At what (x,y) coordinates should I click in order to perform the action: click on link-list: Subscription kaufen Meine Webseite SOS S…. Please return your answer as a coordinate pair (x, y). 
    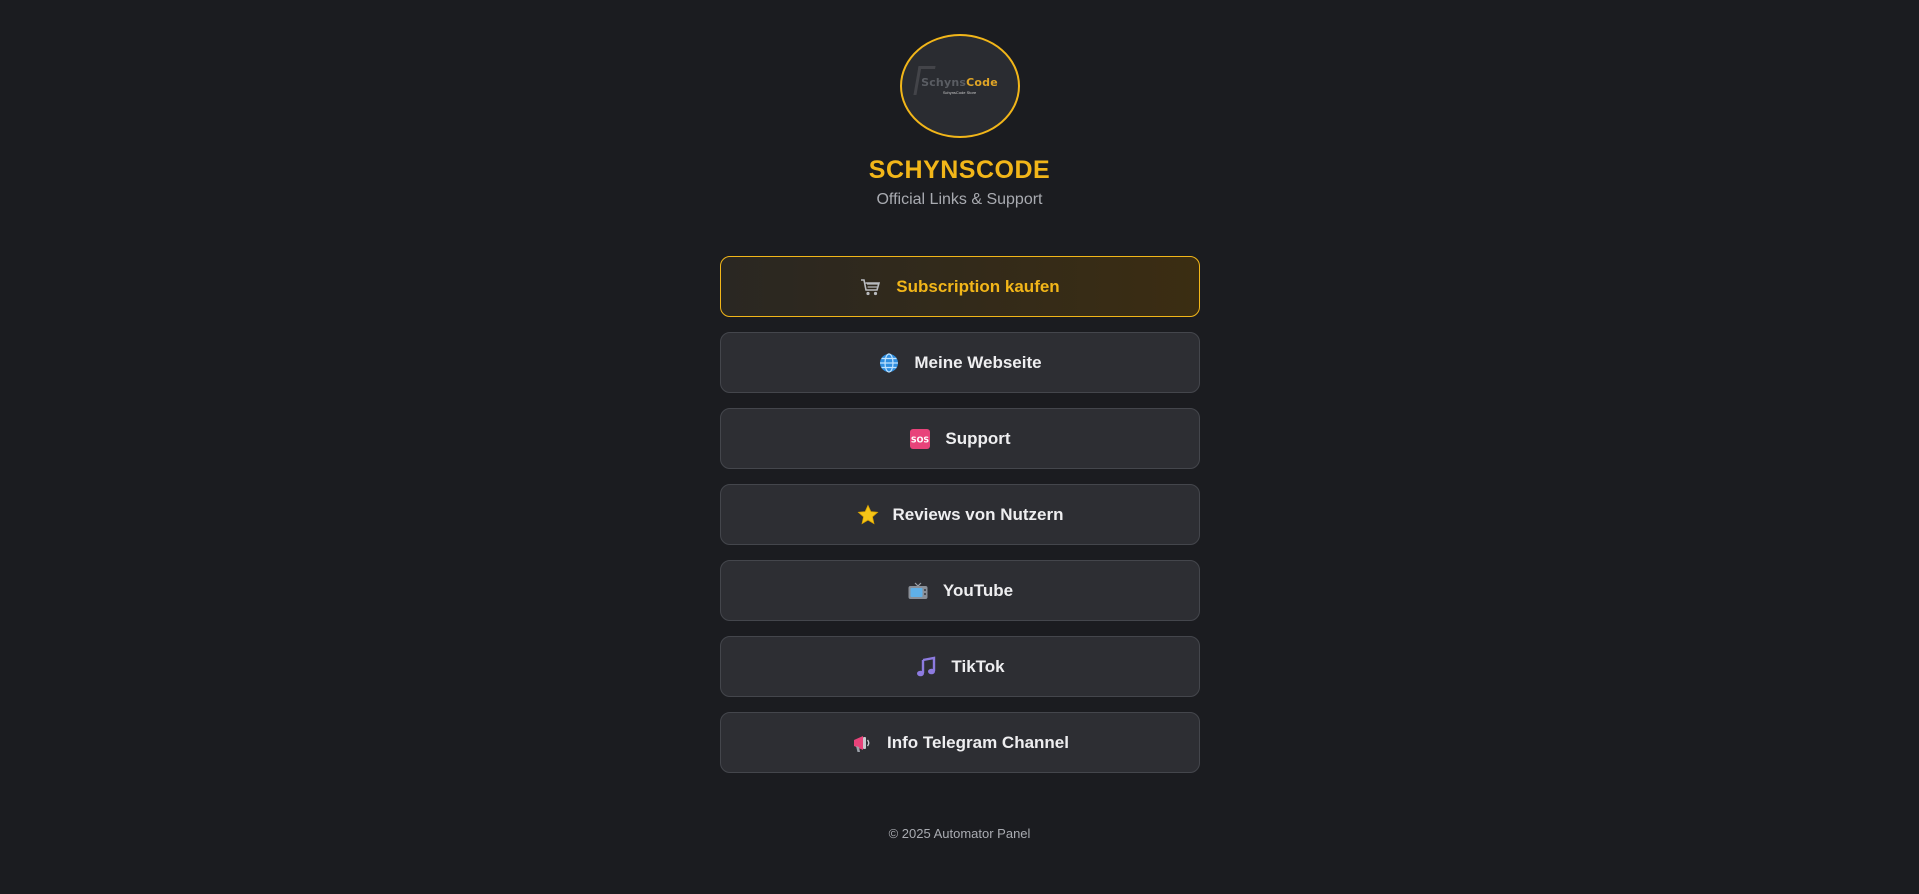
    Looking at the image, I should click on (960, 522).